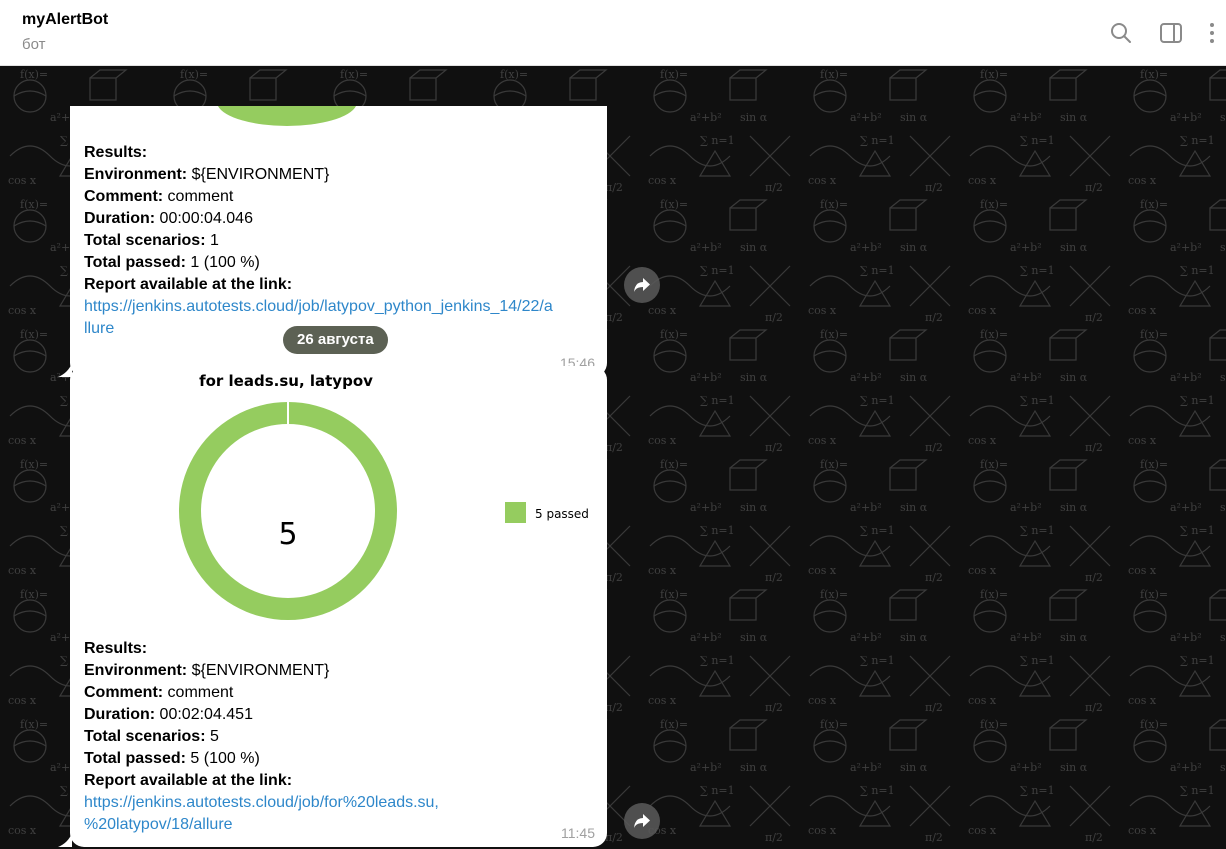 The width and height of the screenshot is (1226, 849). Describe the element at coordinates (65, 20) in the screenshot. I see `chat-title: myAlertBot` at that location.